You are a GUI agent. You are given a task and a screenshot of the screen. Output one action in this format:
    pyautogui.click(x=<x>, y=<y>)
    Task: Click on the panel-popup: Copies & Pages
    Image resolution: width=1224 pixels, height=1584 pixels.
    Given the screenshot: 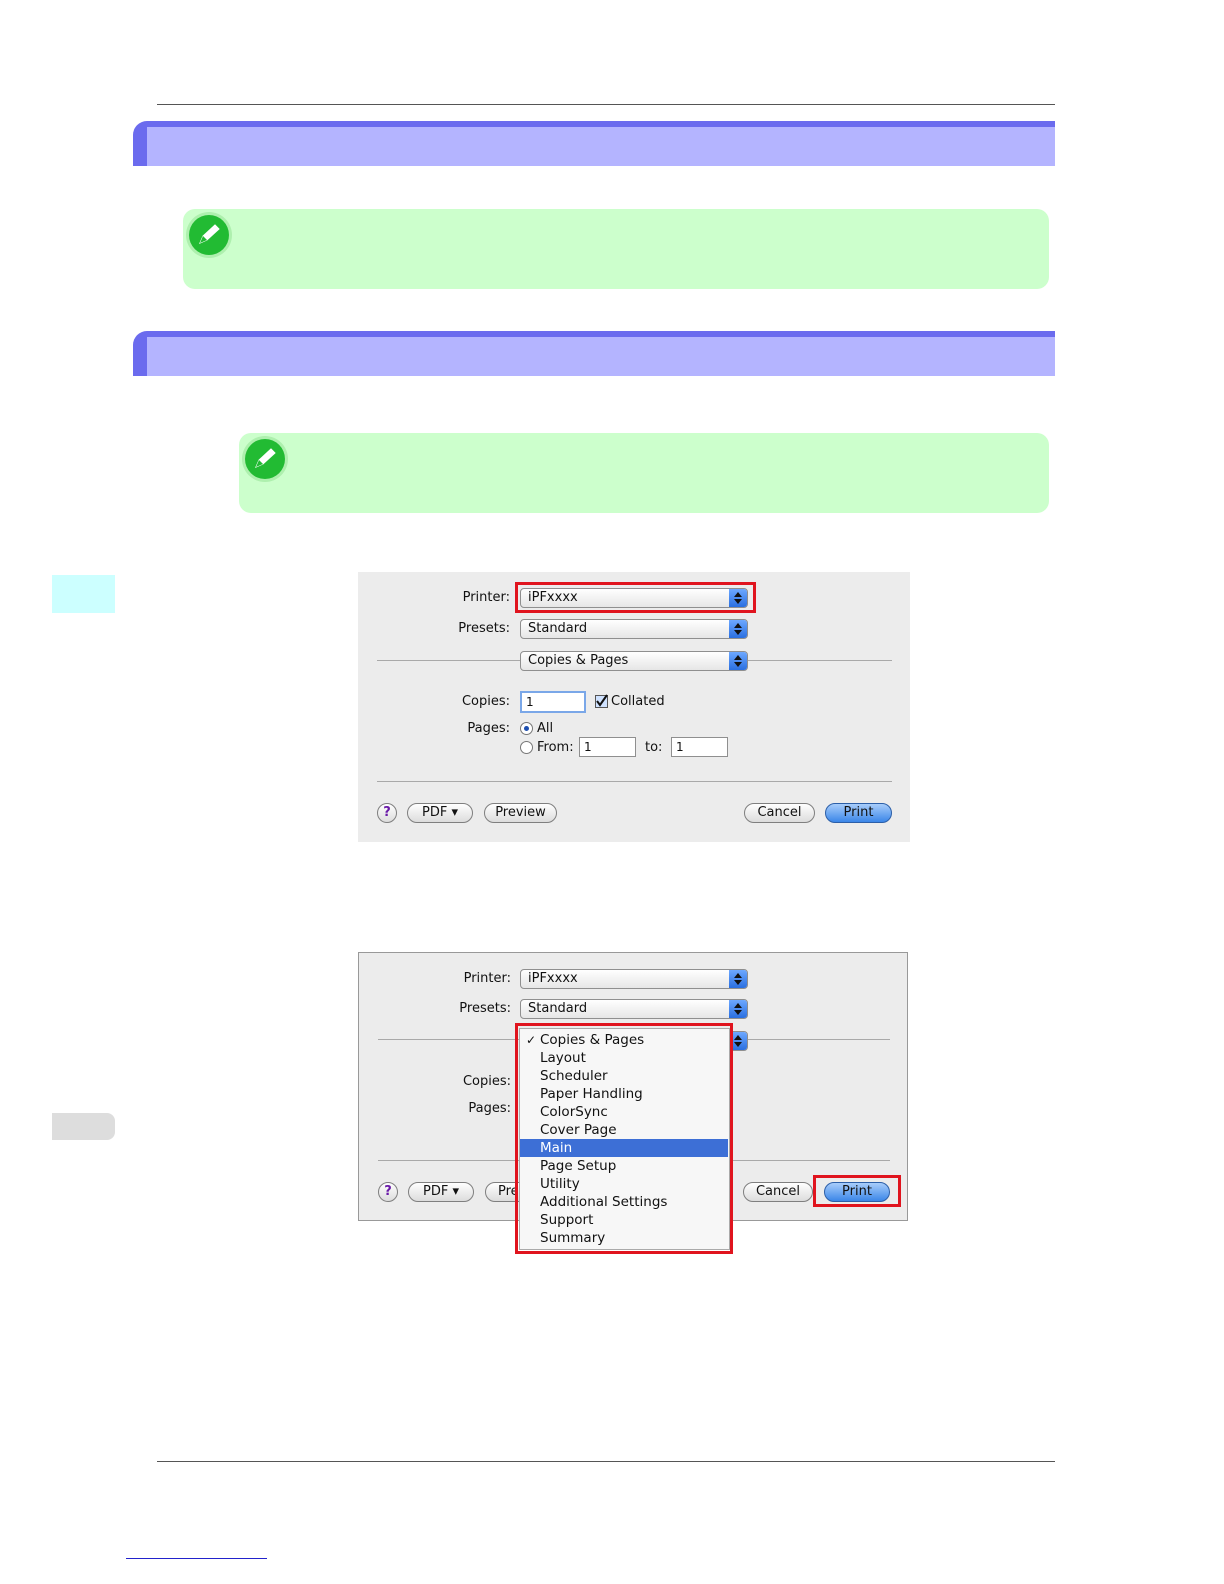 What is the action you would take?
    pyautogui.click(x=634, y=661)
    